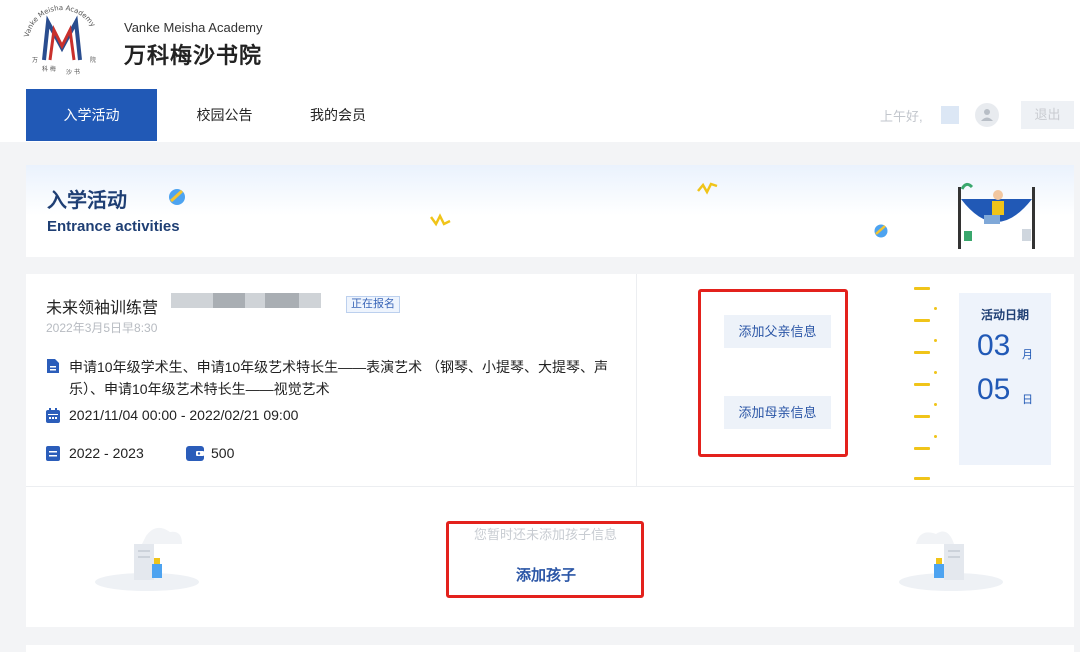 This screenshot has height=652, width=1080. What do you see at coordinates (994, 389) in the screenshot?
I see `activity-day: 05` at bounding box center [994, 389].